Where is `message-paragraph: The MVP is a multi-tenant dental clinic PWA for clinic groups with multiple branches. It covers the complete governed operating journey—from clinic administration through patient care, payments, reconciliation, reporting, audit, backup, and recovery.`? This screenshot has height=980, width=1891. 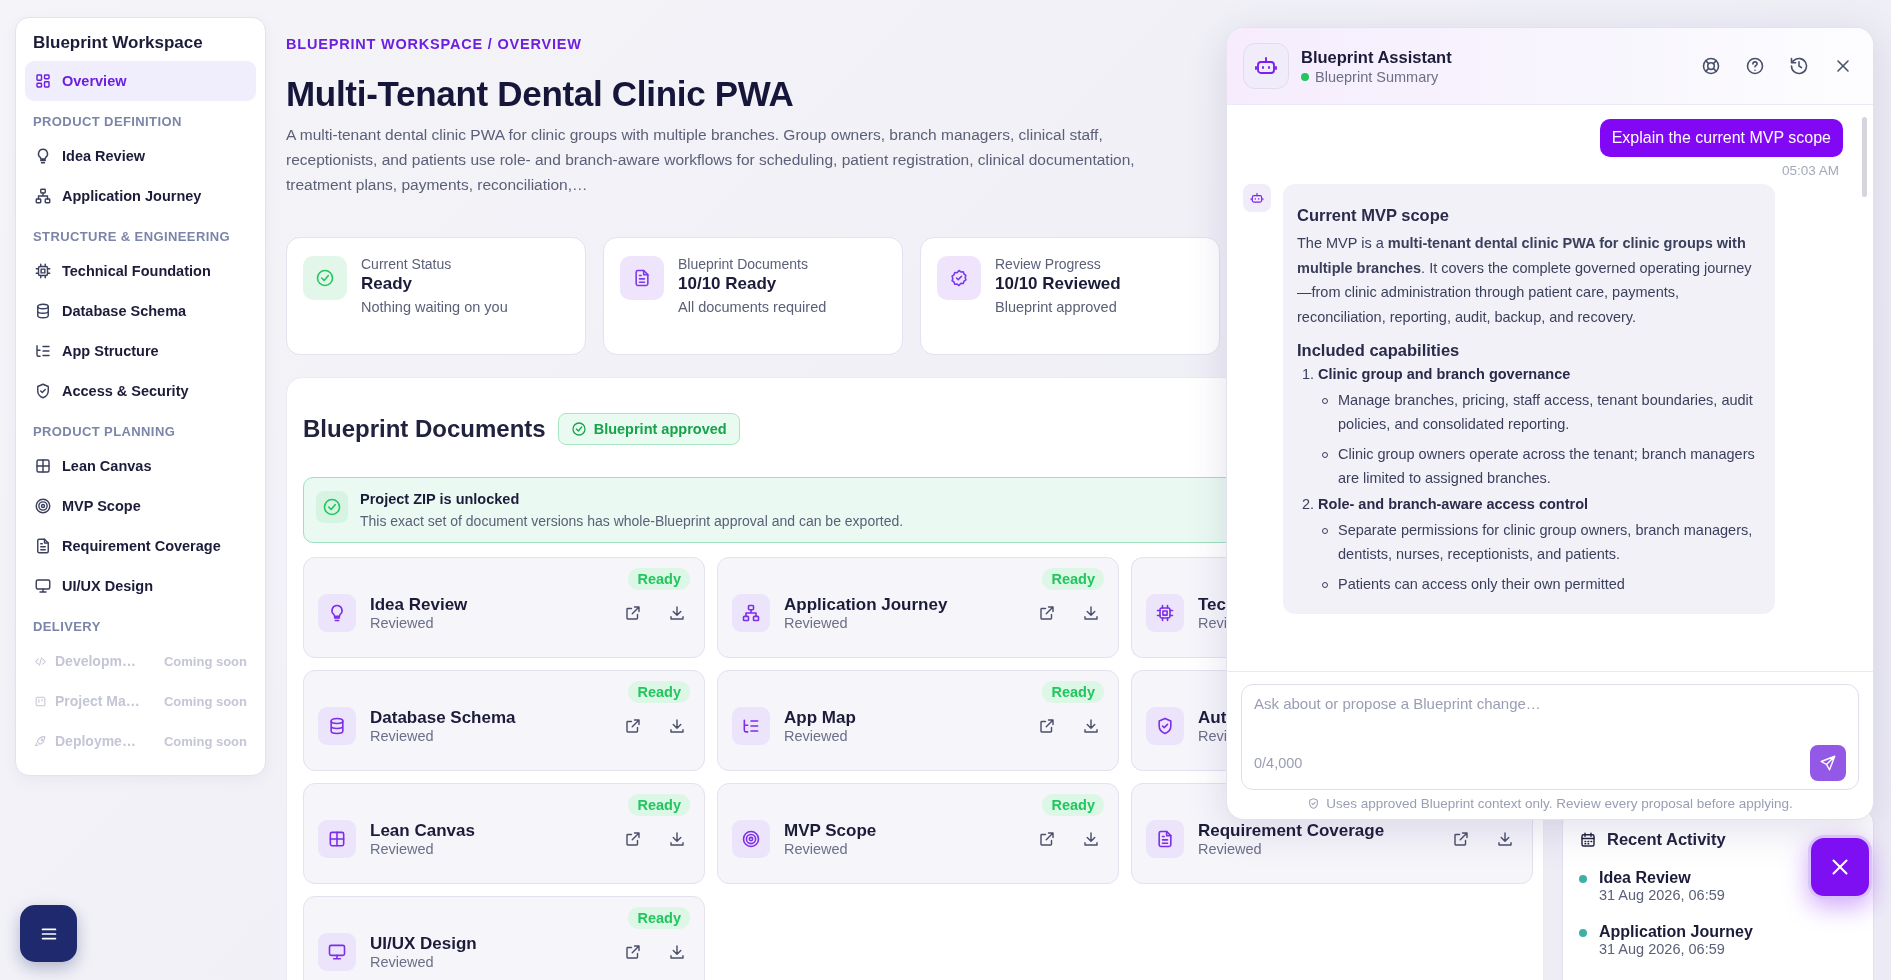 message-paragraph: The MVP is a multi-tenant dental clinic PWA for clinic groups with multiple branches. It covers the complete governed operating journey—from clinic administration through patient care, payments, reconciliation, reporting, audit, backup, and recovery. is located at coordinates (1525, 280).